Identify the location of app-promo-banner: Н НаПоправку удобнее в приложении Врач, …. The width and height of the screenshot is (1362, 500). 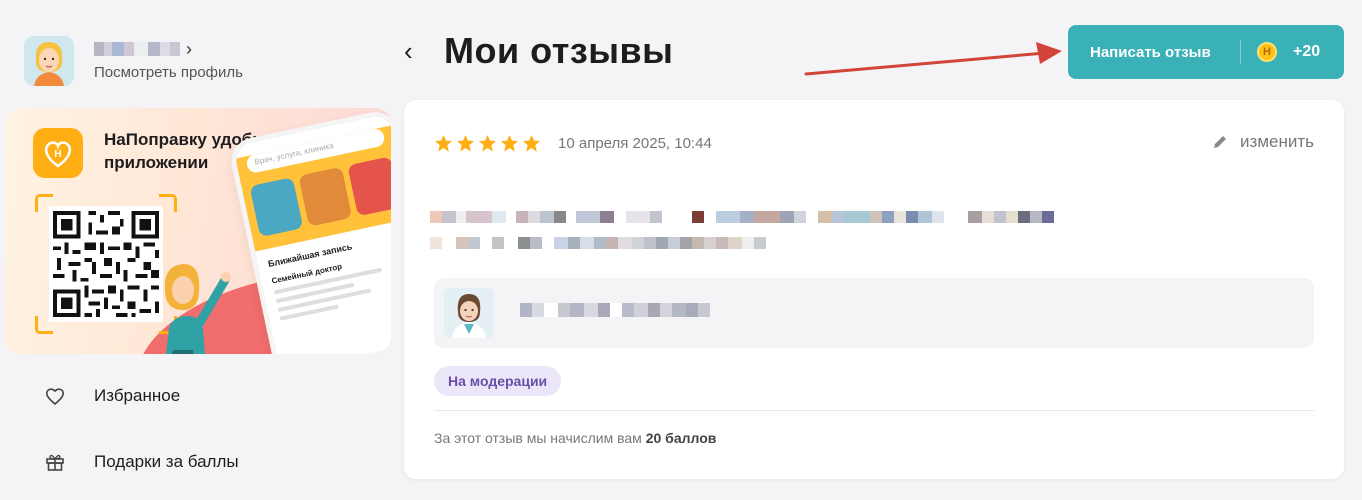
(198, 231).